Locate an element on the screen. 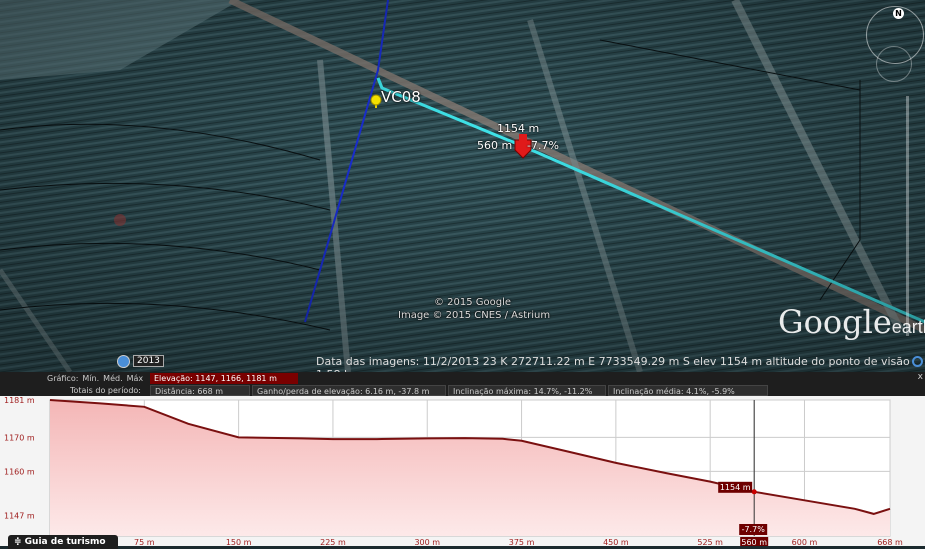  logo-earth-text: earth is located at coordinates (908, 327).